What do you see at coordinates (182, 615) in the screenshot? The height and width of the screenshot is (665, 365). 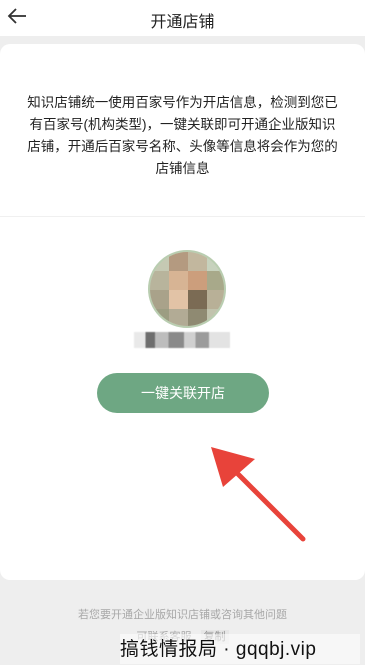 I see `footer-help-text: 若您要开通企业版知识店铺或咨询其他问题` at bounding box center [182, 615].